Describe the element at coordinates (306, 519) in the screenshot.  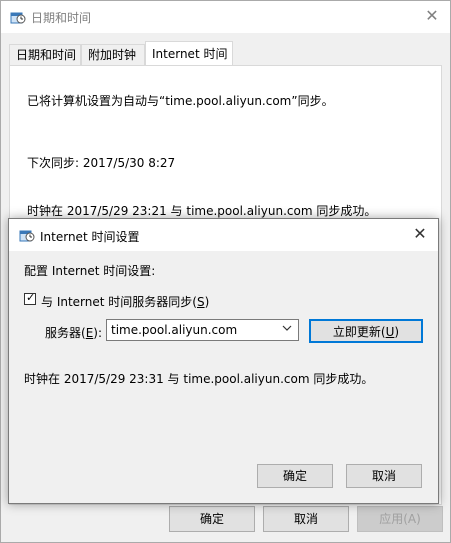
I see `cancel-button: 取消` at that location.